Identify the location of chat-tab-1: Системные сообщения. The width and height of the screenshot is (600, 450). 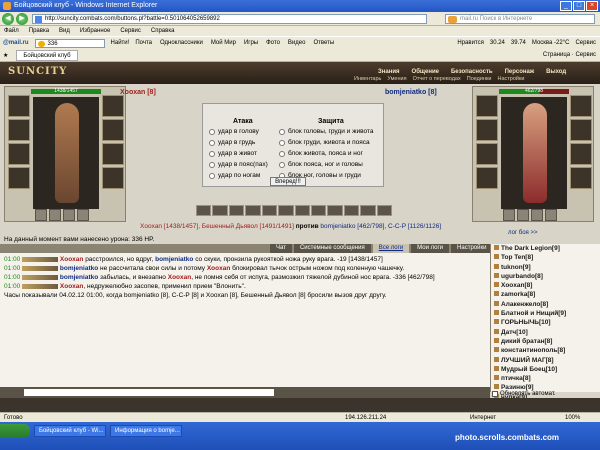
(332, 248).